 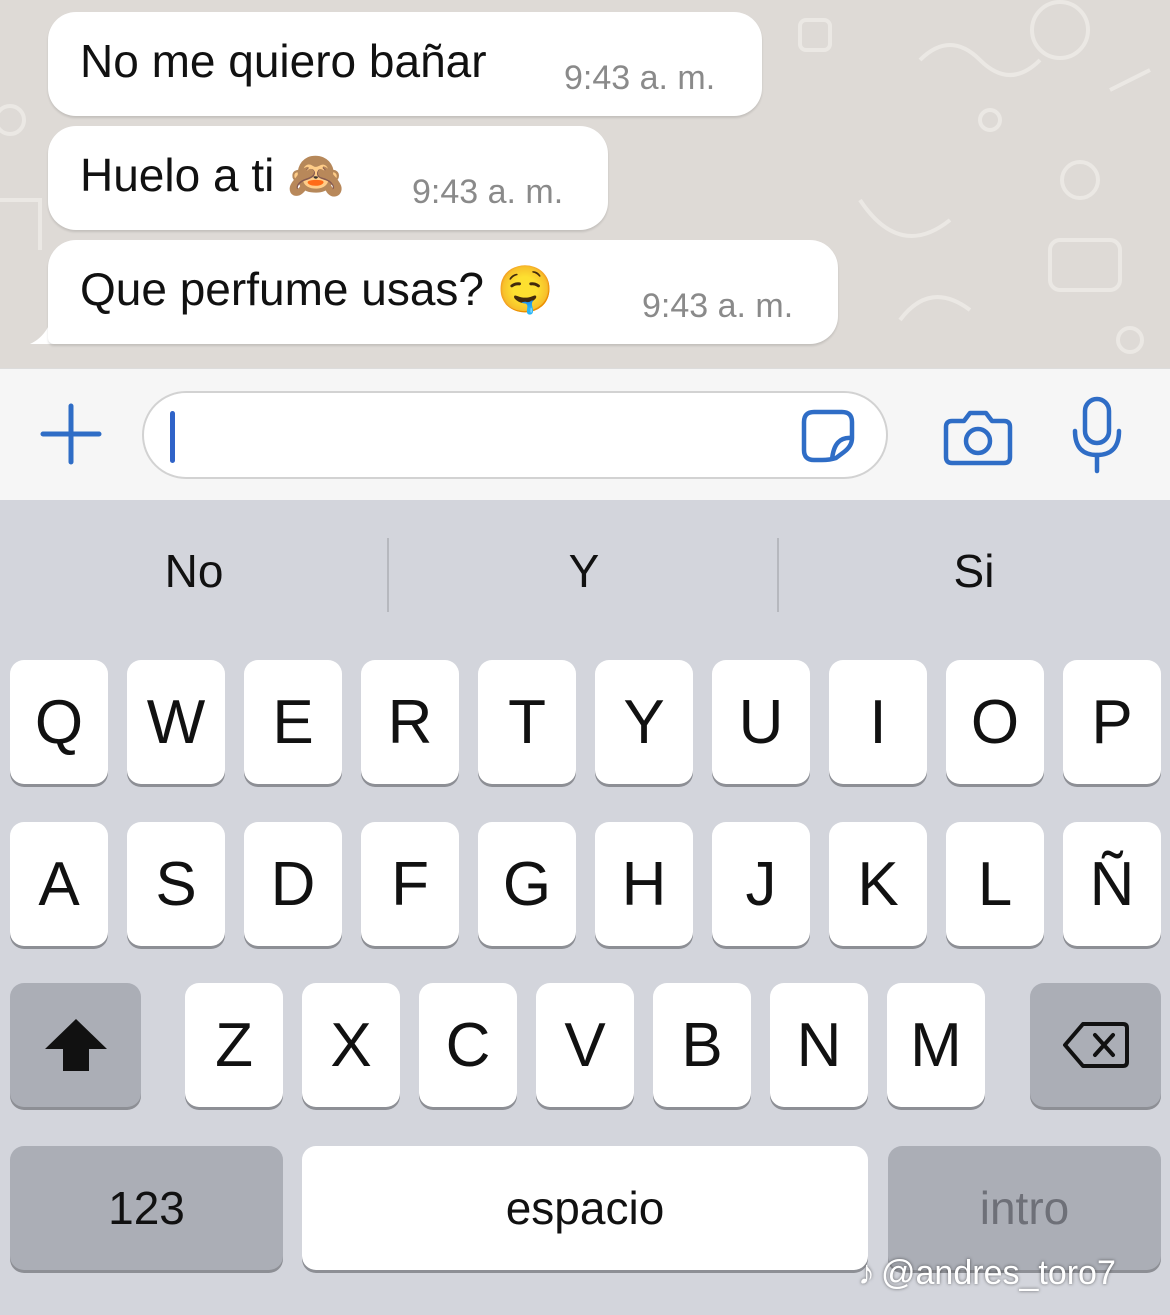 What do you see at coordinates (212, 175) in the screenshot?
I see `message-text: Huelo a ti 🙈` at bounding box center [212, 175].